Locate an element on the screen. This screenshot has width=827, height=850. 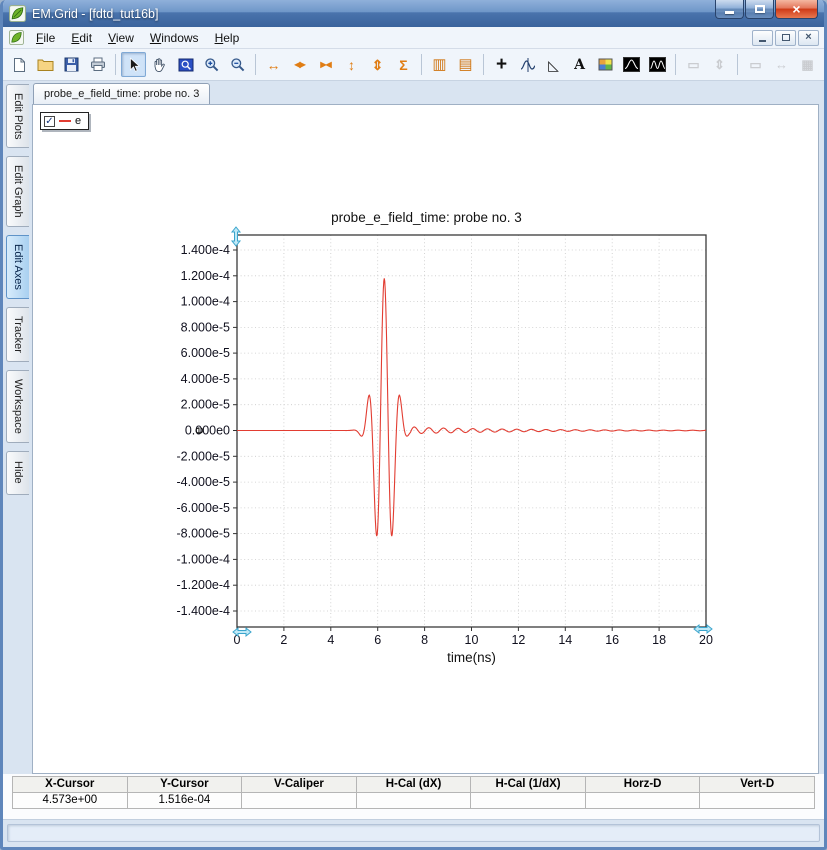
text-annotation-icon: A is located at coordinates (579, 64).